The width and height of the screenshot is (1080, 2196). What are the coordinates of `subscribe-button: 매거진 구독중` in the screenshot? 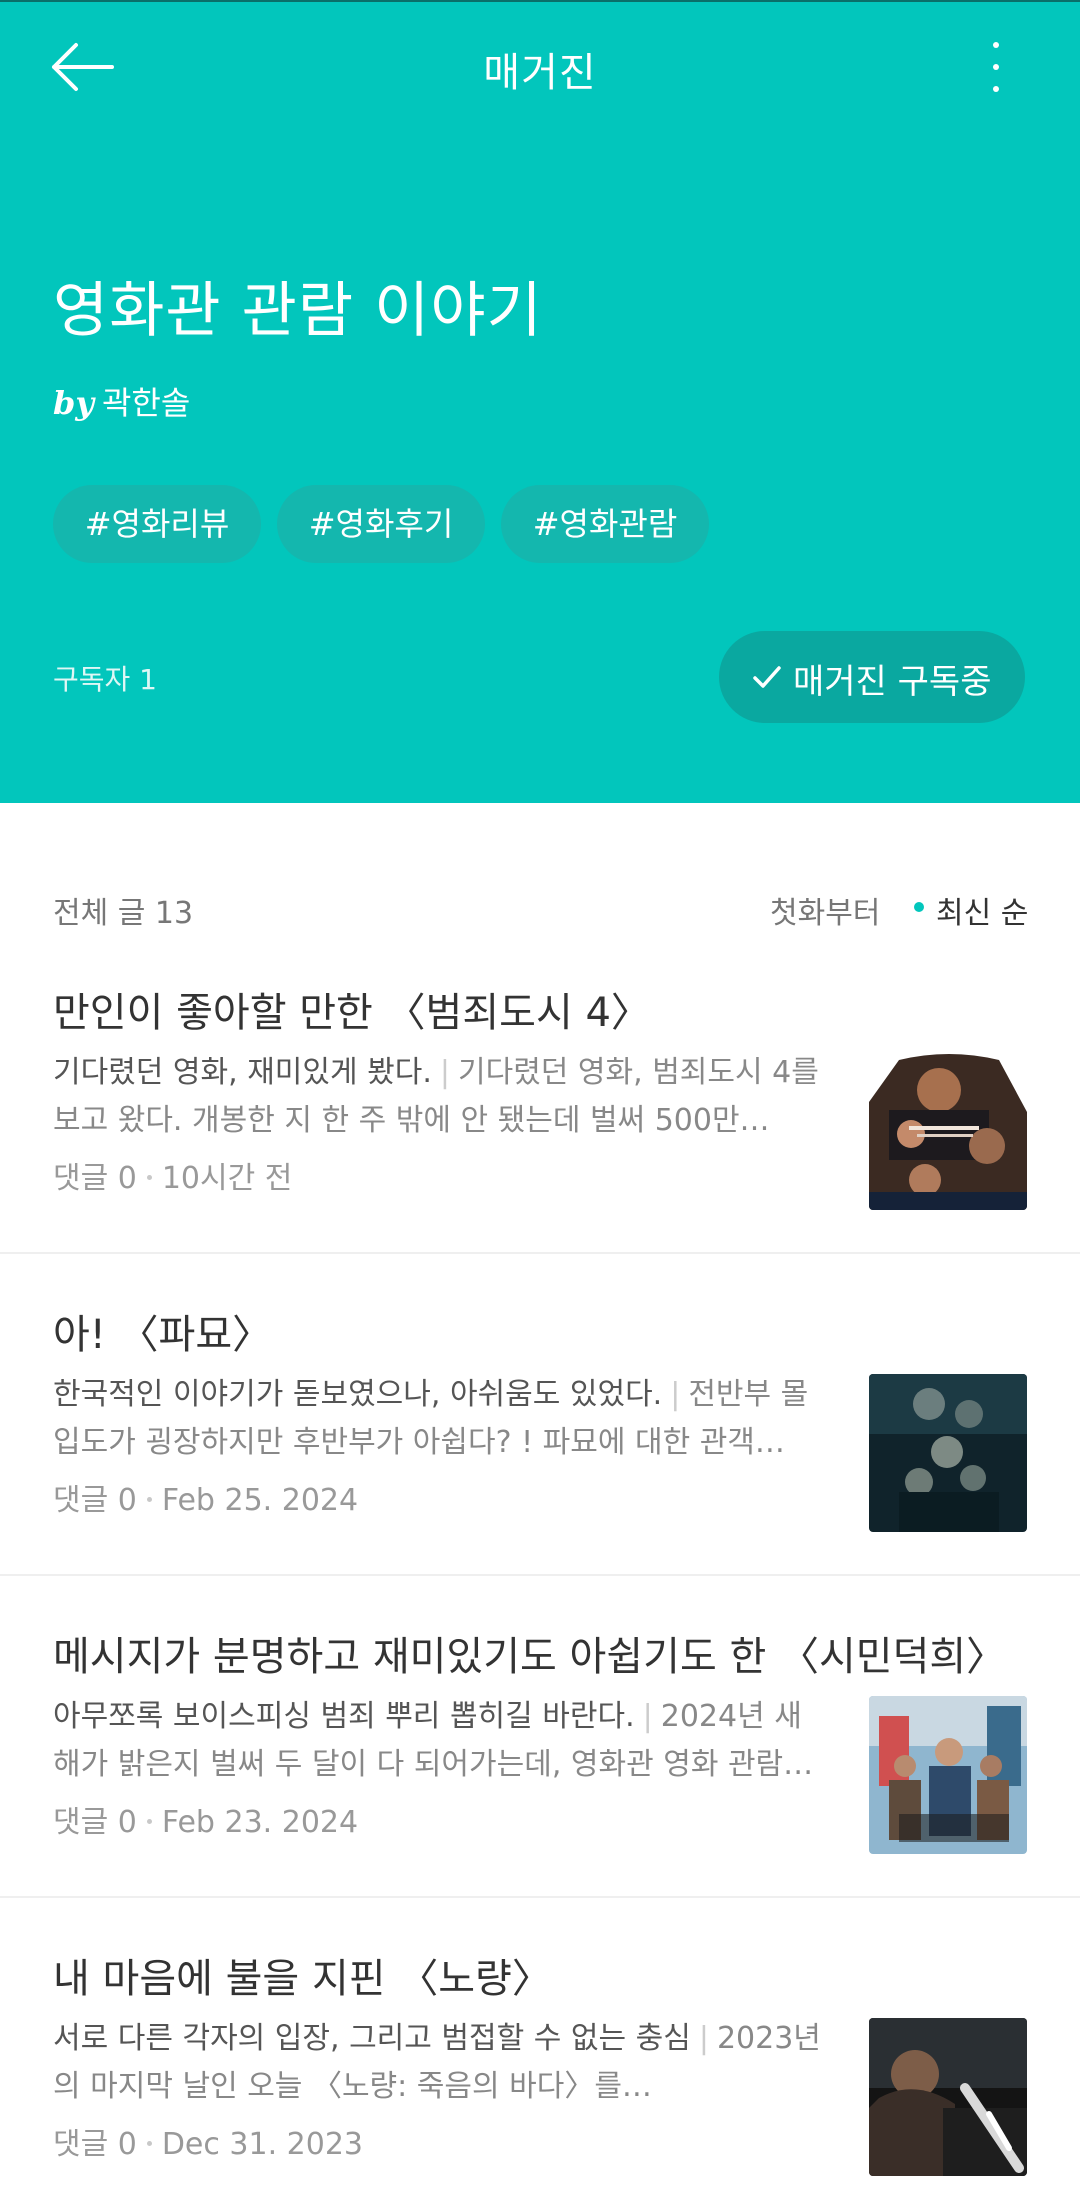 It's located at (872, 677).